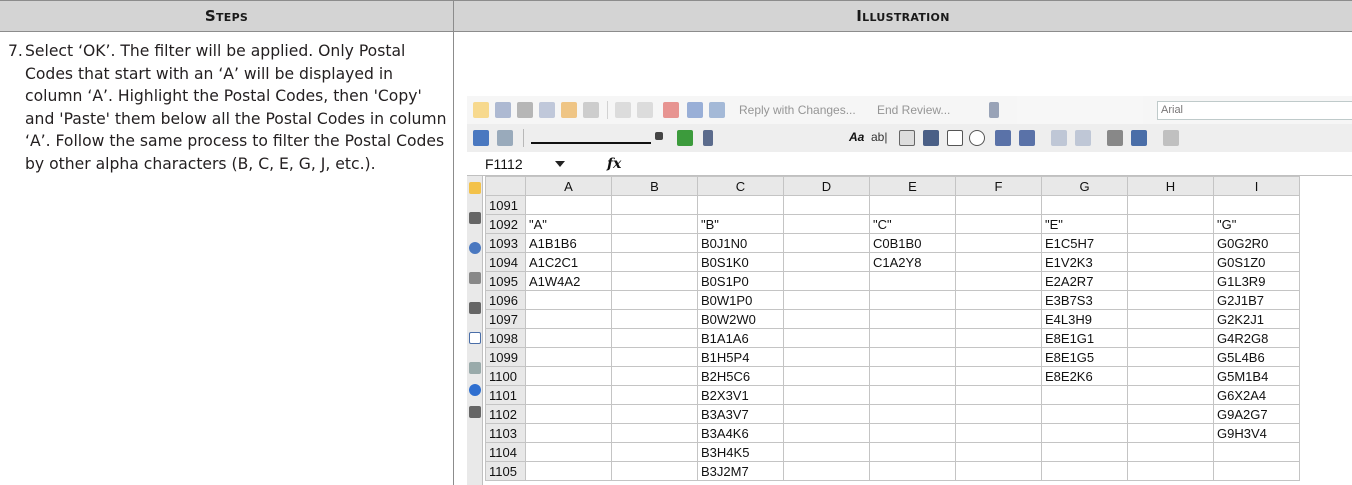 The height and width of the screenshot is (485, 1352). Describe the element at coordinates (505, 338) in the screenshot. I see `row-header: 1098` at that location.